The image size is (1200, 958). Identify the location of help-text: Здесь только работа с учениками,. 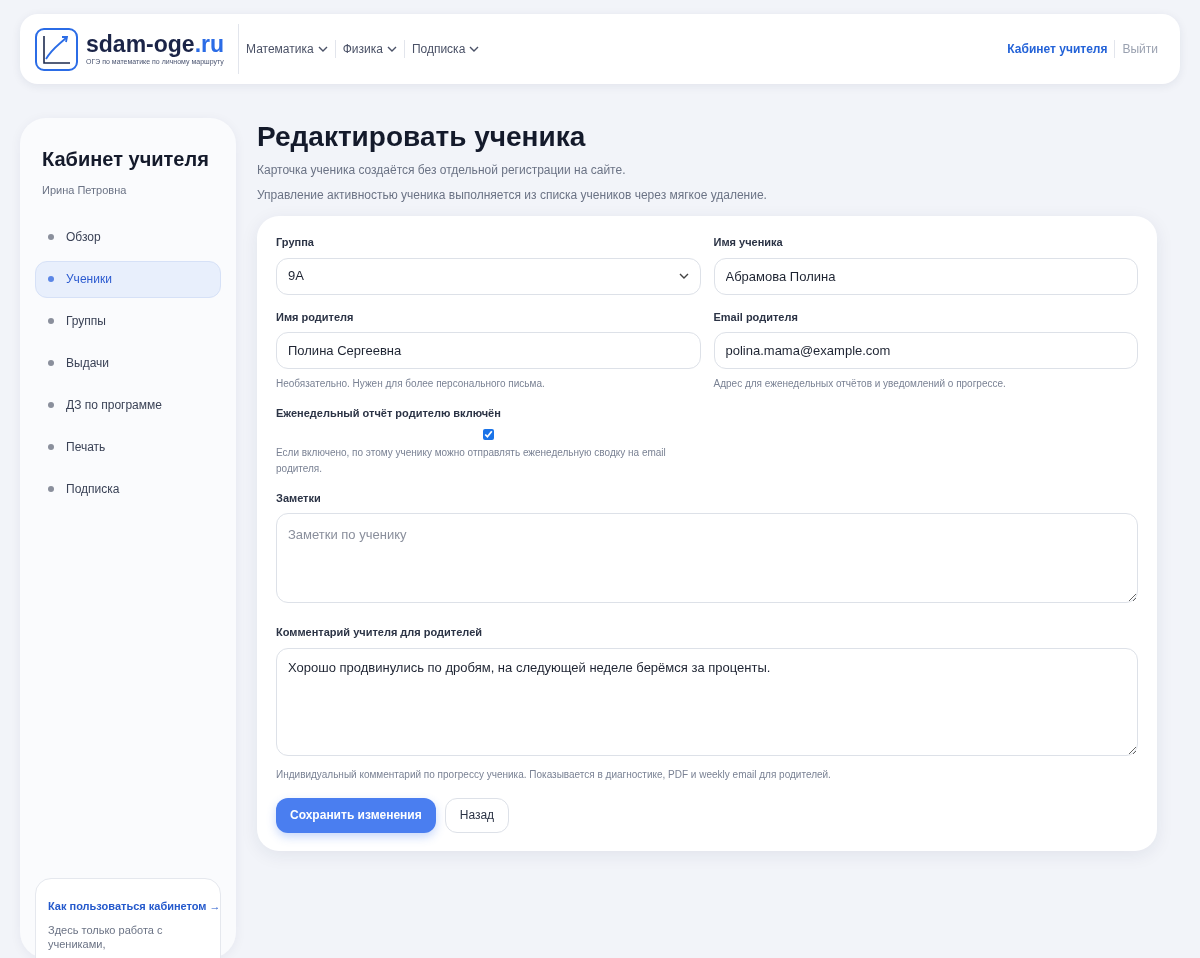
(106, 937).